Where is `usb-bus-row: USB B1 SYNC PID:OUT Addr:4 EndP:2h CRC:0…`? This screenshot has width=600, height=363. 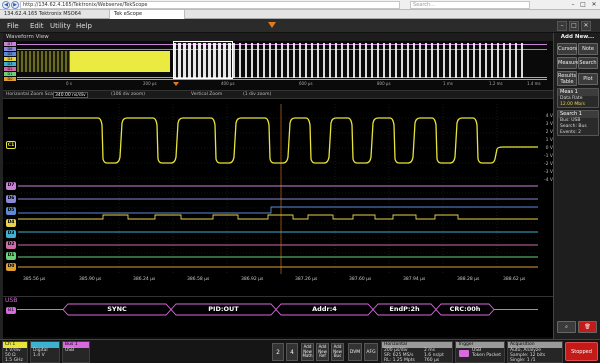 usb-bus-row: USB B1 SYNC PID:OUT Addr:4 EndP:2h CRC:0… is located at coordinates (278, 317).